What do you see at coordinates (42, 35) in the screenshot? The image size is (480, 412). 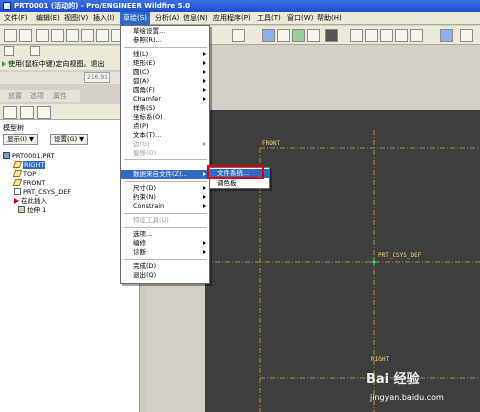 I see `save-icon` at bounding box center [42, 35].